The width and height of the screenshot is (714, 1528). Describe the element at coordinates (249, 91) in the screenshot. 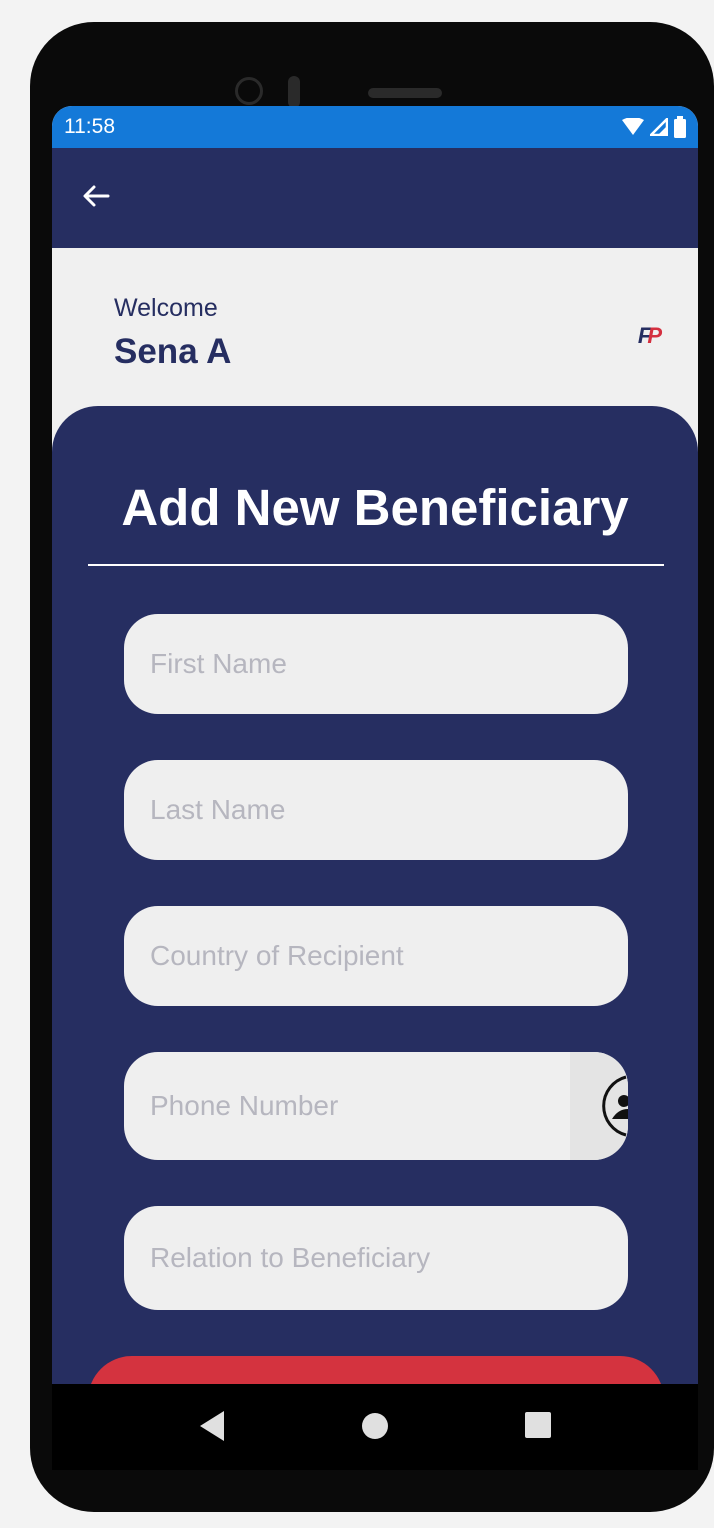

I see `camera-icon` at that location.